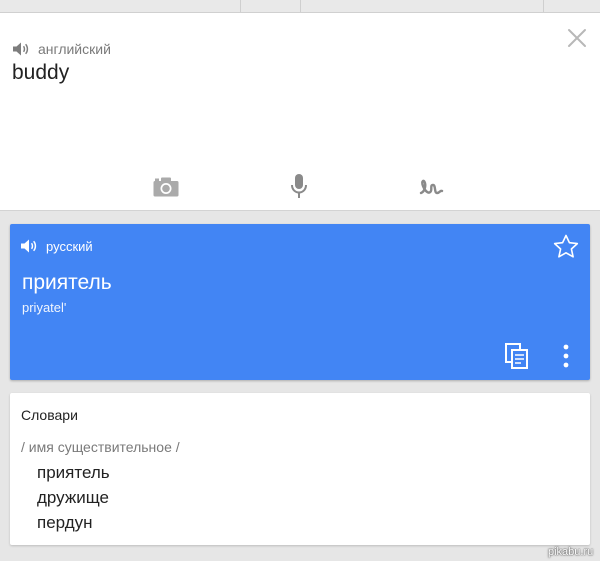 This screenshot has height=561, width=600. What do you see at coordinates (73, 522) in the screenshot?
I see `dictionary-entry: пердун` at bounding box center [73, 522].